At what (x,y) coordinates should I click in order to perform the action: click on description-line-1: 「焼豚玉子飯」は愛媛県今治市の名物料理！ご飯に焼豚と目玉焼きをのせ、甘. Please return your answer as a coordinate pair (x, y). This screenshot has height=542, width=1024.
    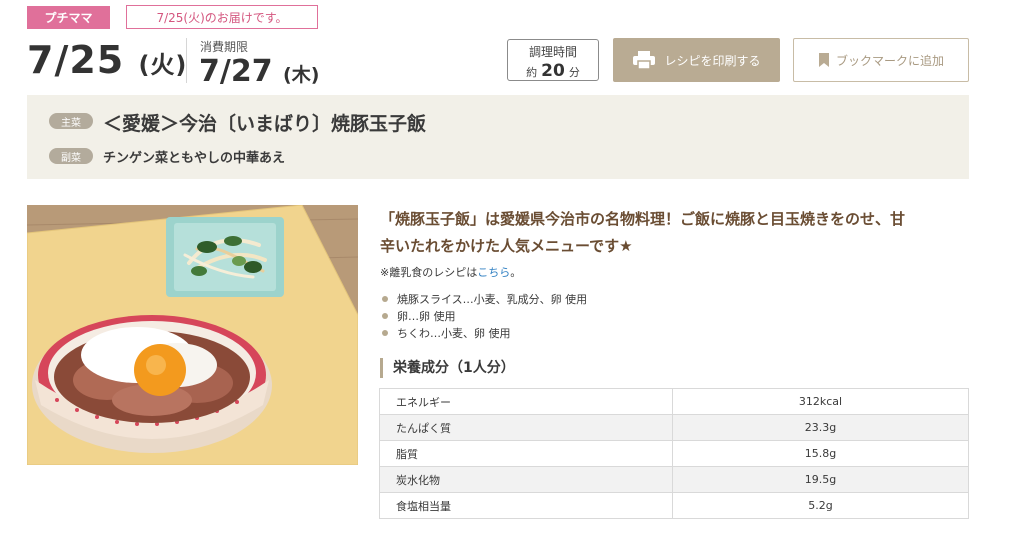
    Looking at the image, I should click on (643, 219).